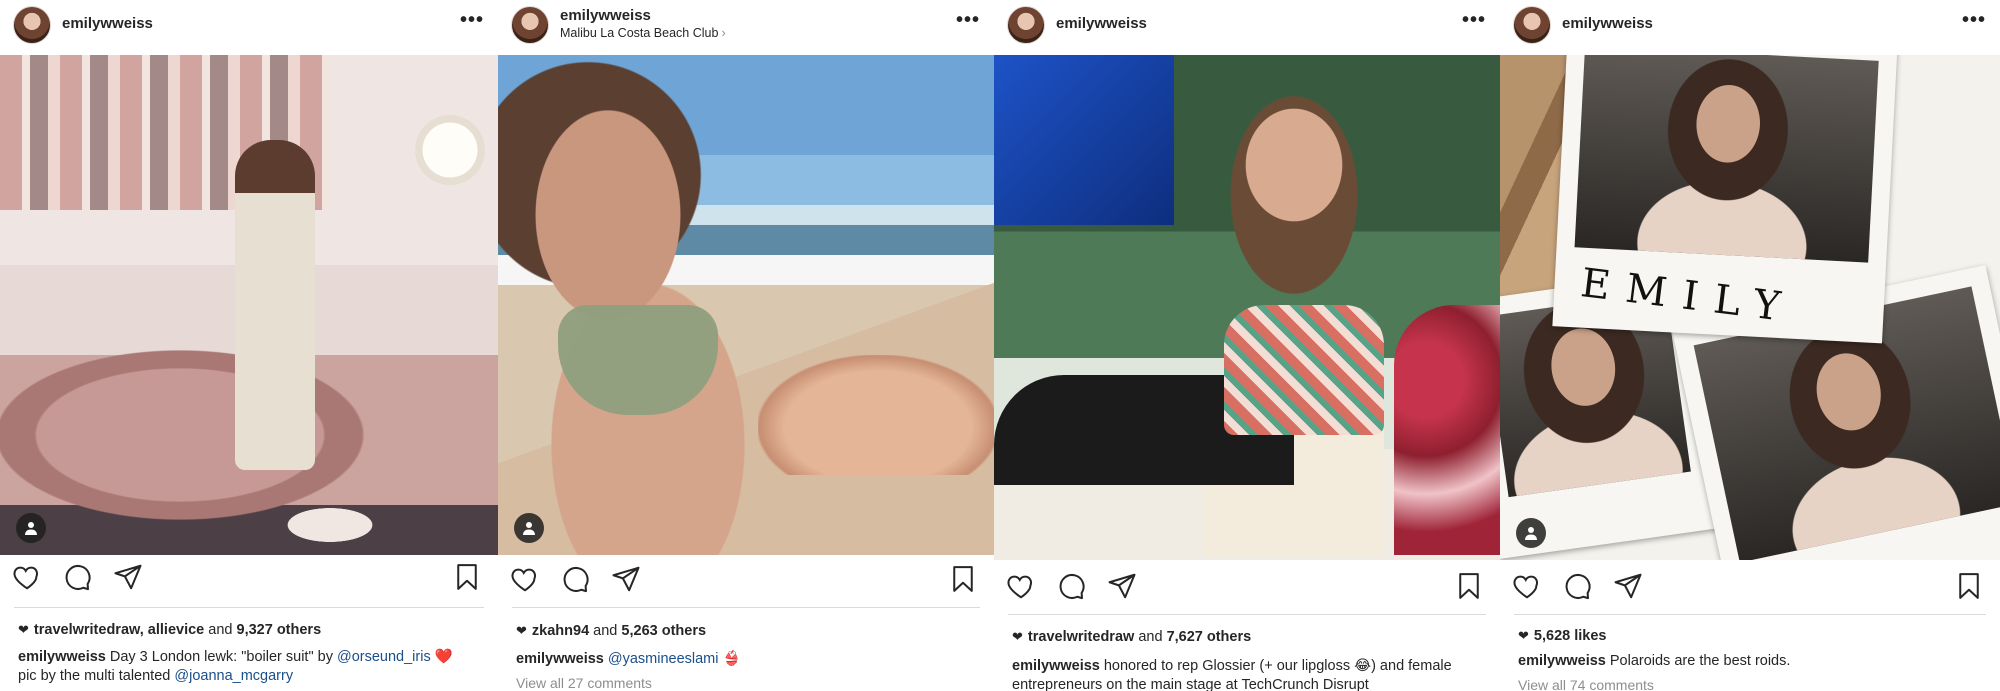 The height and width of the screenshot is (691, 2000). I want to click on likes-summary: ❤ travelwritedraw and 7,627 others, so click(1131, 637).